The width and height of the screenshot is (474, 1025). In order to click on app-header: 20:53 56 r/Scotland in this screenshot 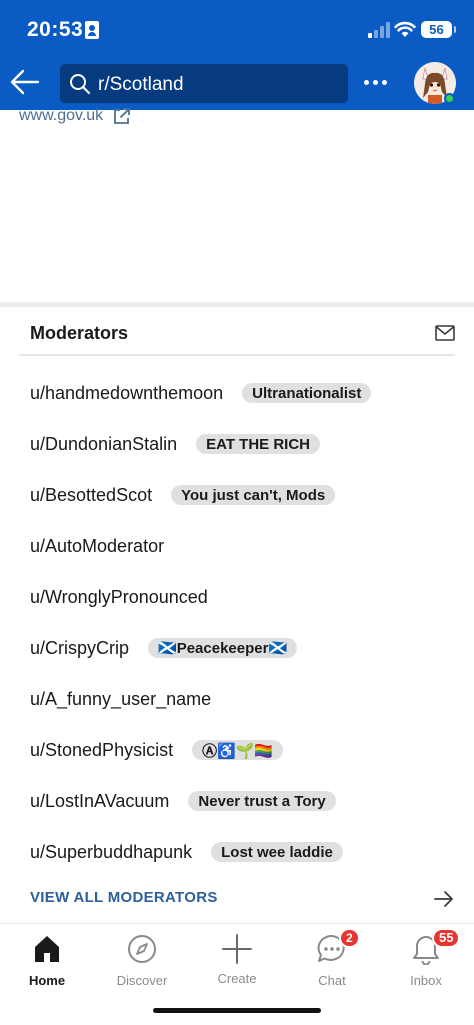, I will do `click(237, 55)`.